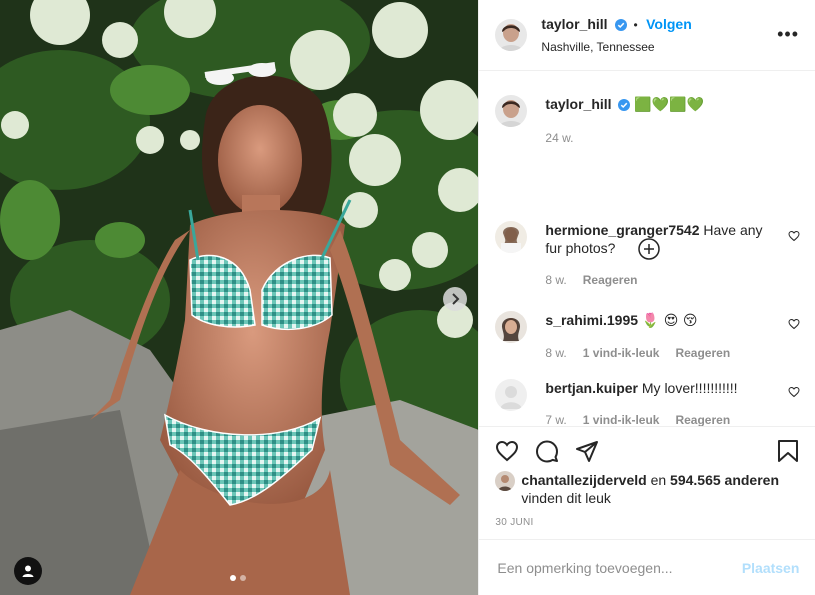 This screenshot has width=815, height=595. I want to click on carousel-dot-active, so click(233, 578).